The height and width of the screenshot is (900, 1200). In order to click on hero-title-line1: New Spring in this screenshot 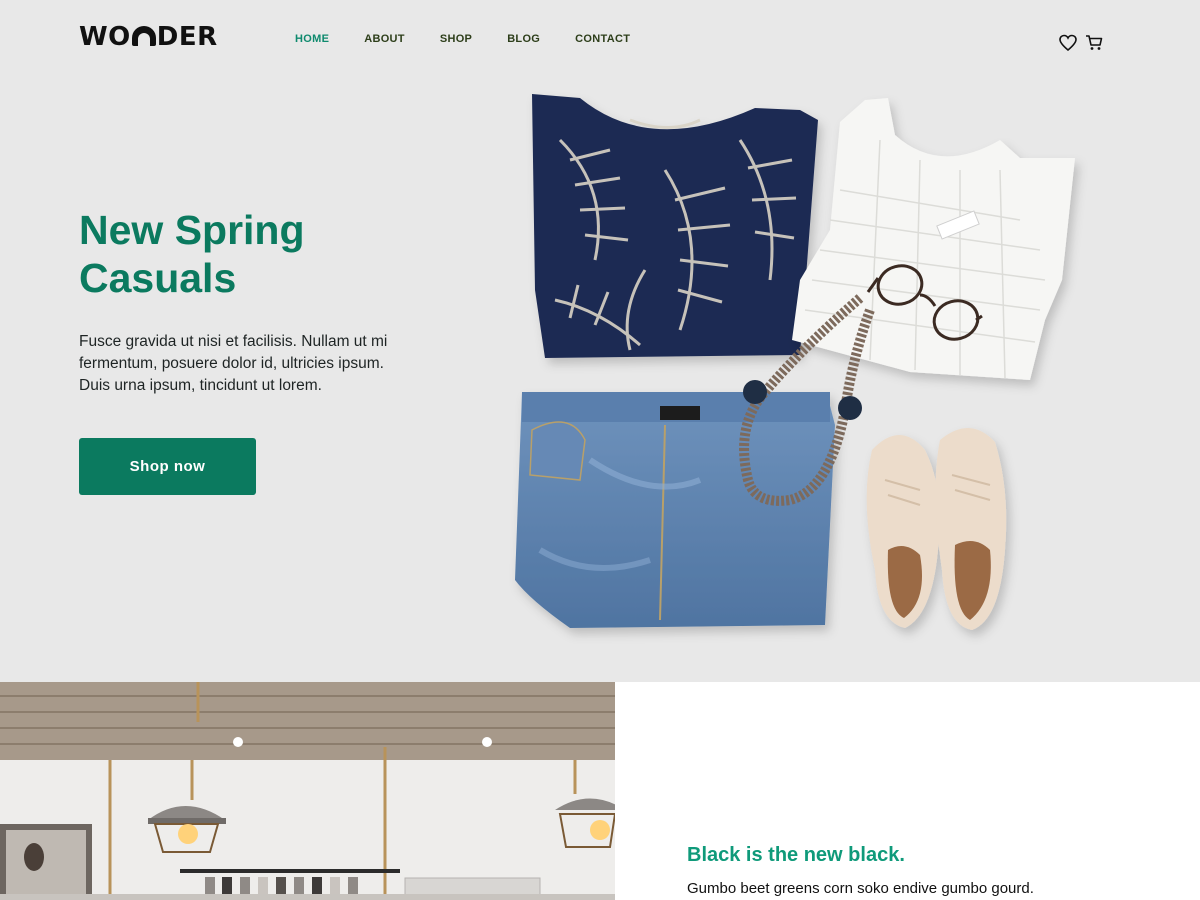, I will do `click(192, 230)`.